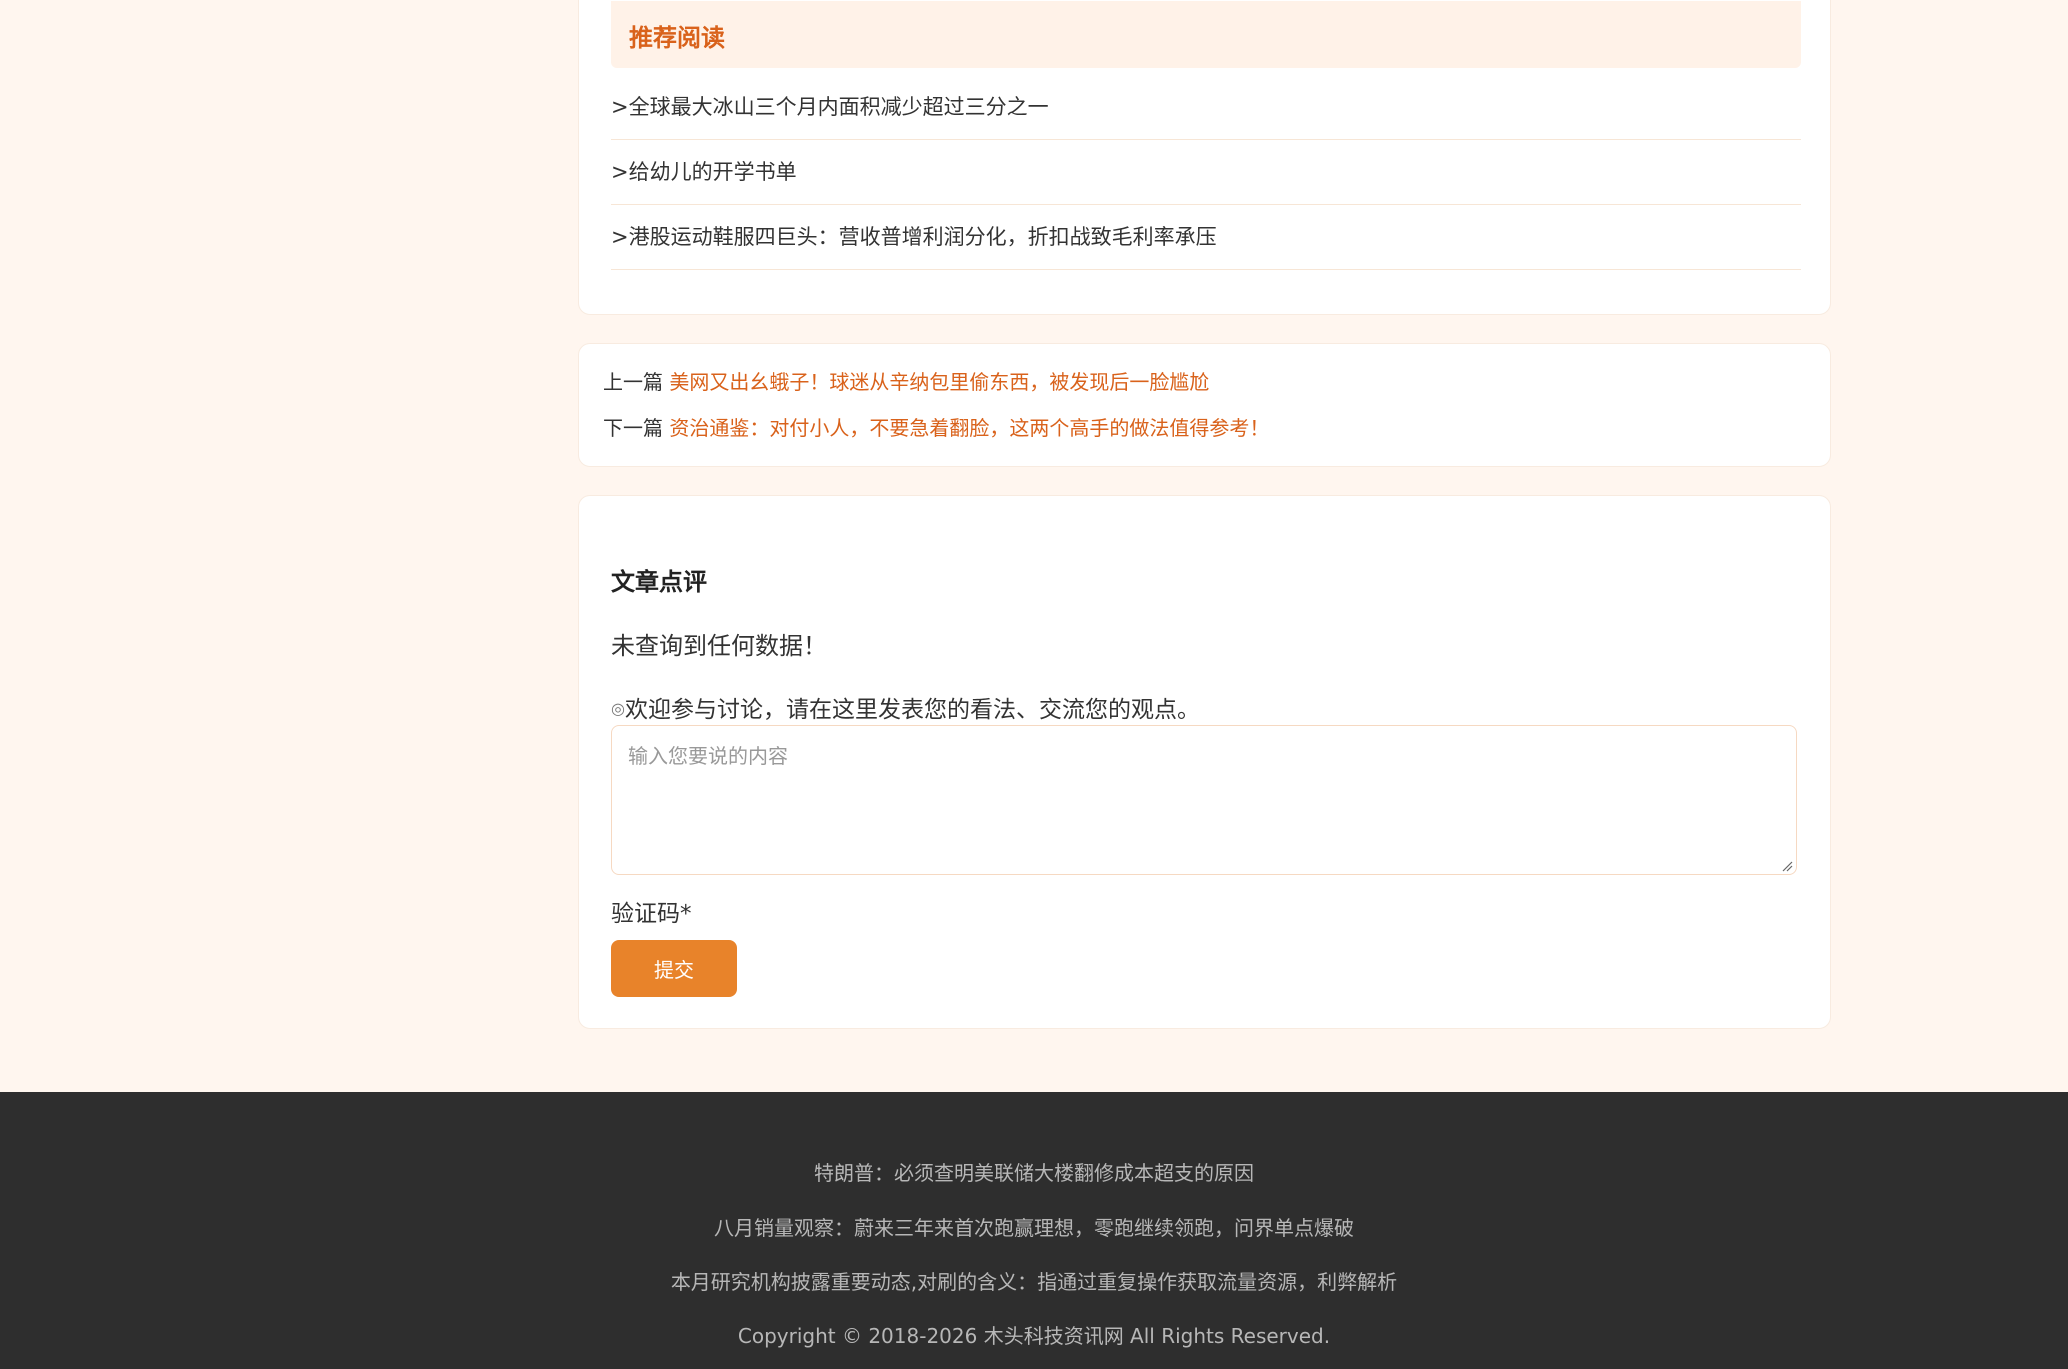 The height and width of the screenshot is (1369, 2068). I want to click on next-article-row: 下一篇 资治通鉴：对付小人，不要急着翻脸，这两个高手的做法值得参考！, so click(936, 428).